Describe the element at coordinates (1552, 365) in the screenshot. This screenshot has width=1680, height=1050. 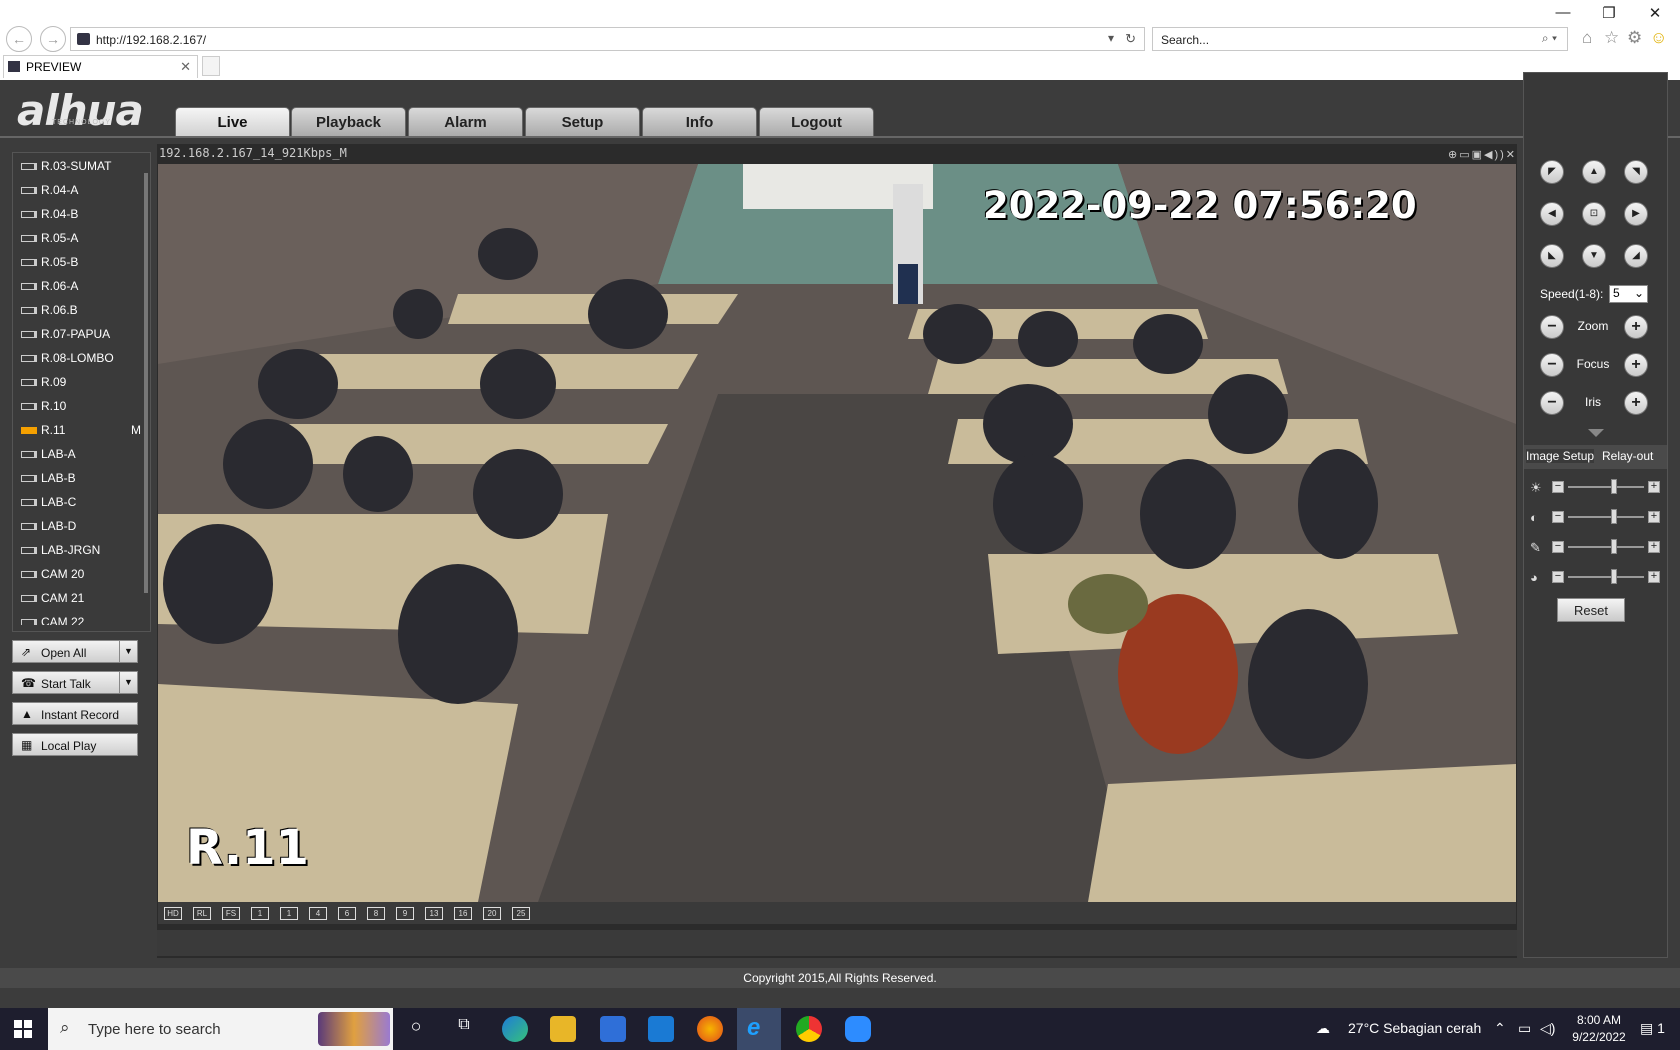
I see `focus-minus-button: −` at that location.